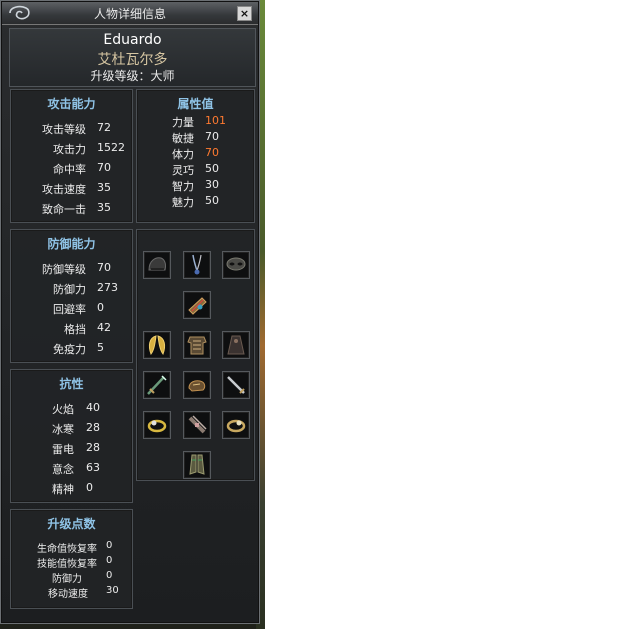  I want to click on gloves-icon, so click(197, 386).